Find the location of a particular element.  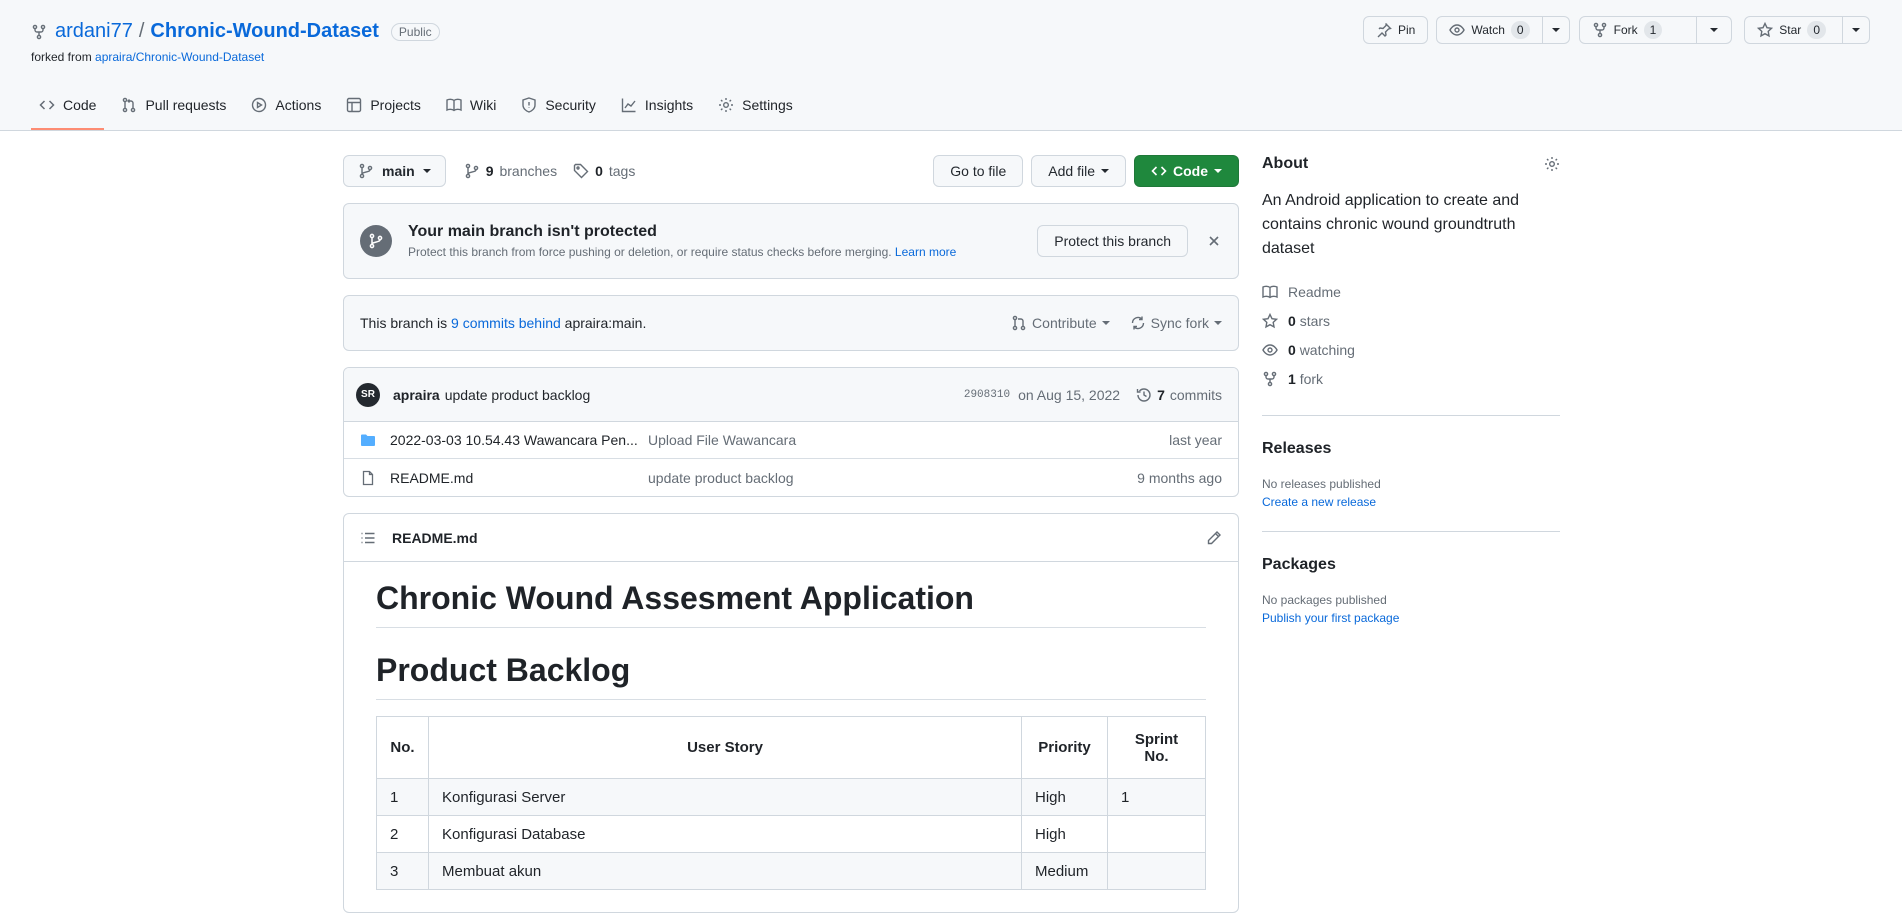

sync-fork-button: Sync fork is located at coordinates (1176, 323).